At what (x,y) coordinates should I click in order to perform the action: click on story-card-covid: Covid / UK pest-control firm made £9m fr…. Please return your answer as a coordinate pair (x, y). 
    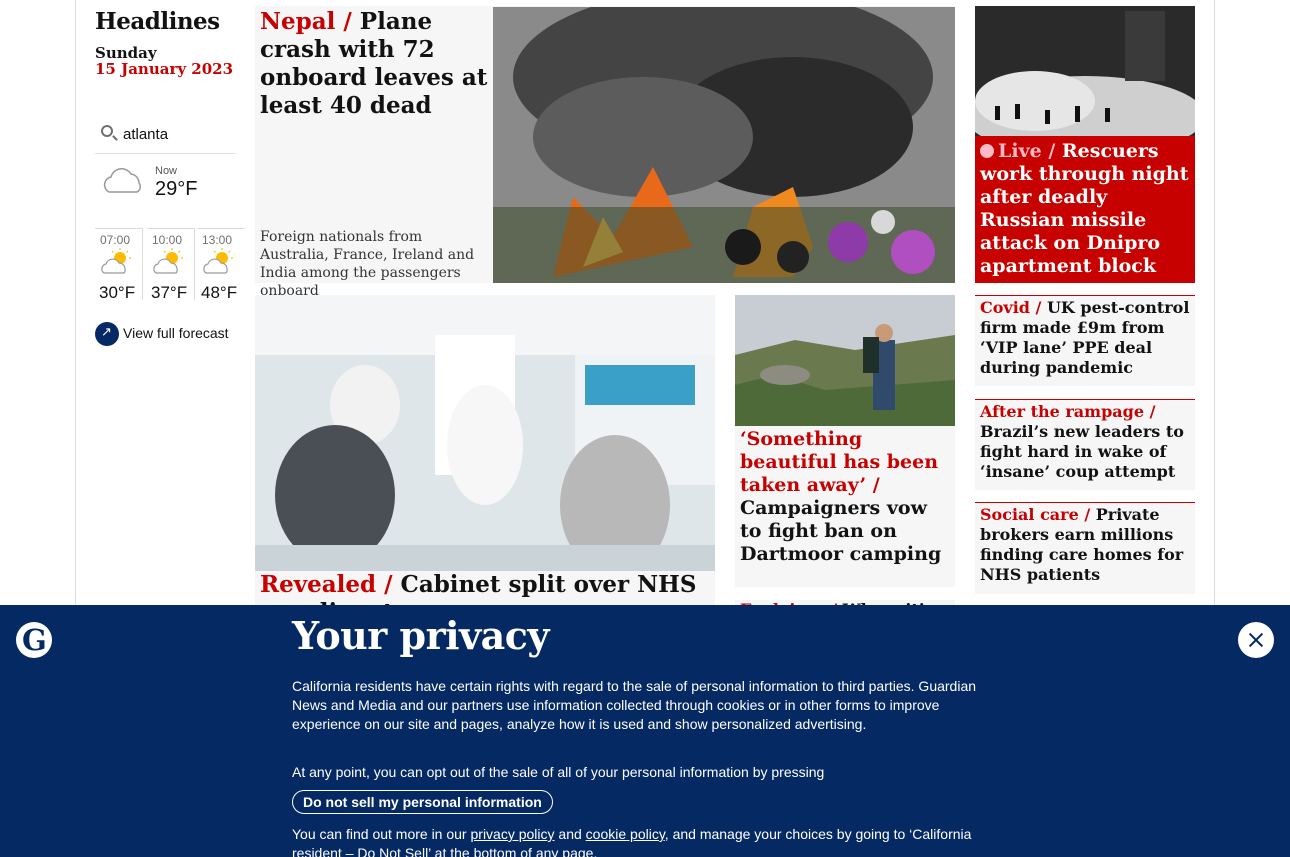
    Looking at the image, I should click on (1085, 341).